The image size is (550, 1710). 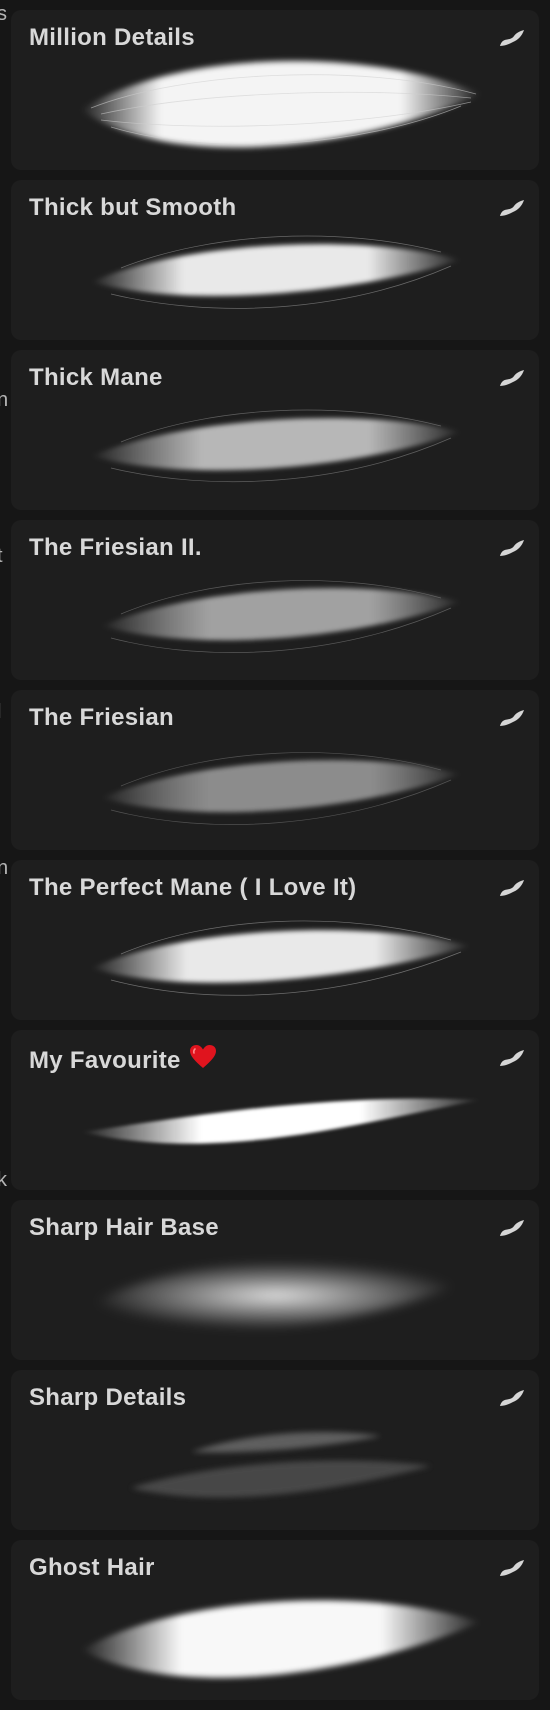 What do you see at coordinates (0, 712) in the screenshot?
I see `left-edge-letter: l` at bounding box center [0, 712].